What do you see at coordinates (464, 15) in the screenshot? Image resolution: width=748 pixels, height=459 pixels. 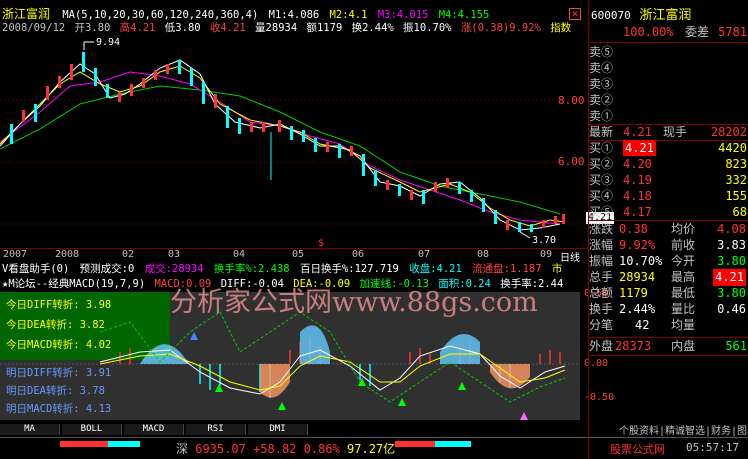 I see `ma-m4: M4:4.155` at bounding box center [464, 15].